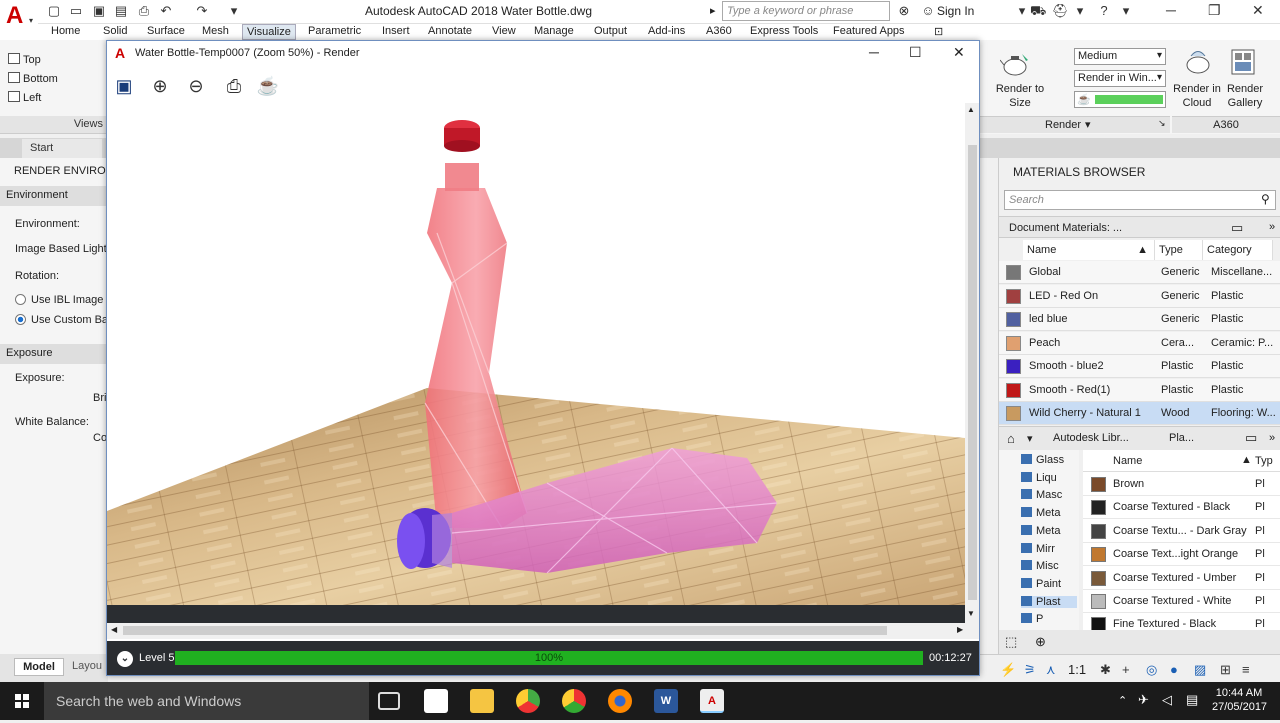  What do you see at coordinates (1030, 670) in the screenshot?
I see `auto-scale-icon: ⚞` at bounding box center [1030, 670].